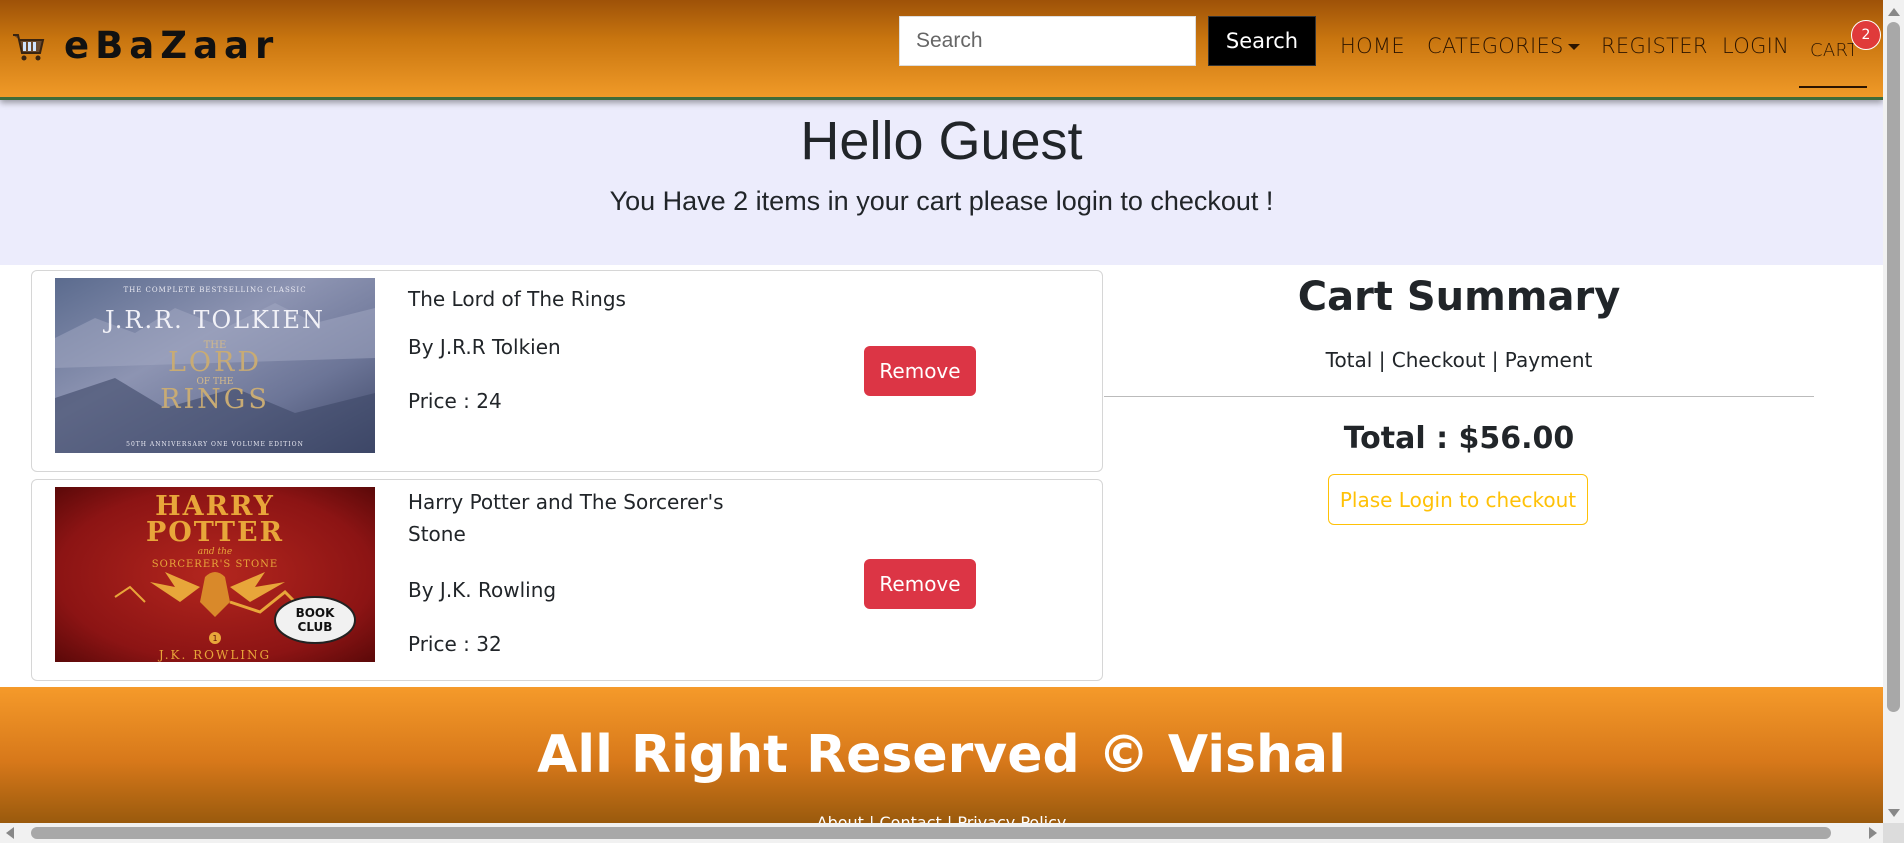 Image resolution: width=1904 pixels, height=843 pixels. What do you see at coordinates (213, 320) in the screenshot?
I see `cover-text: J.R.R. TOLKIEN` at bounding box center [213, 320].